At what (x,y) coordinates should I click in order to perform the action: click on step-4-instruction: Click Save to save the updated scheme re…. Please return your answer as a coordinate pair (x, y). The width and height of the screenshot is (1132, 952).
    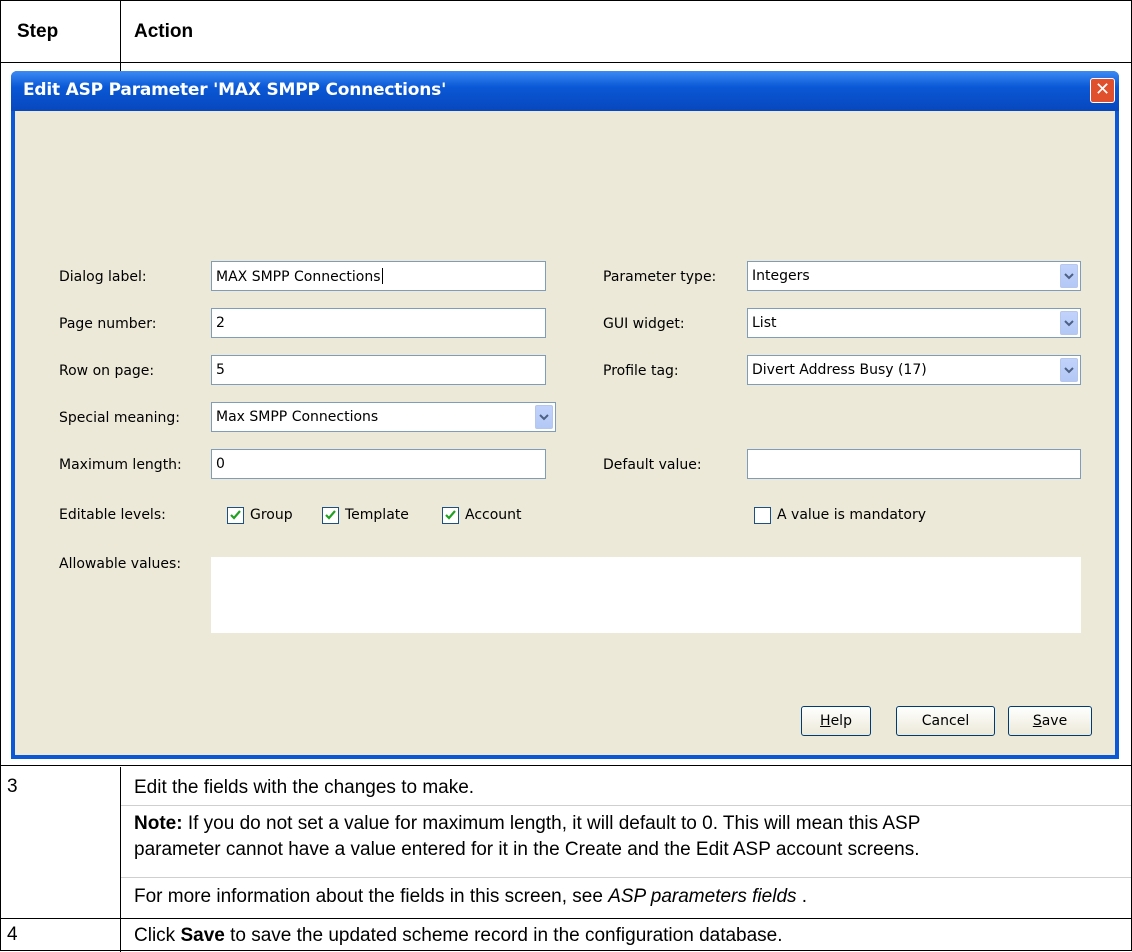
    Looking at the image, I should click on (458, 936).